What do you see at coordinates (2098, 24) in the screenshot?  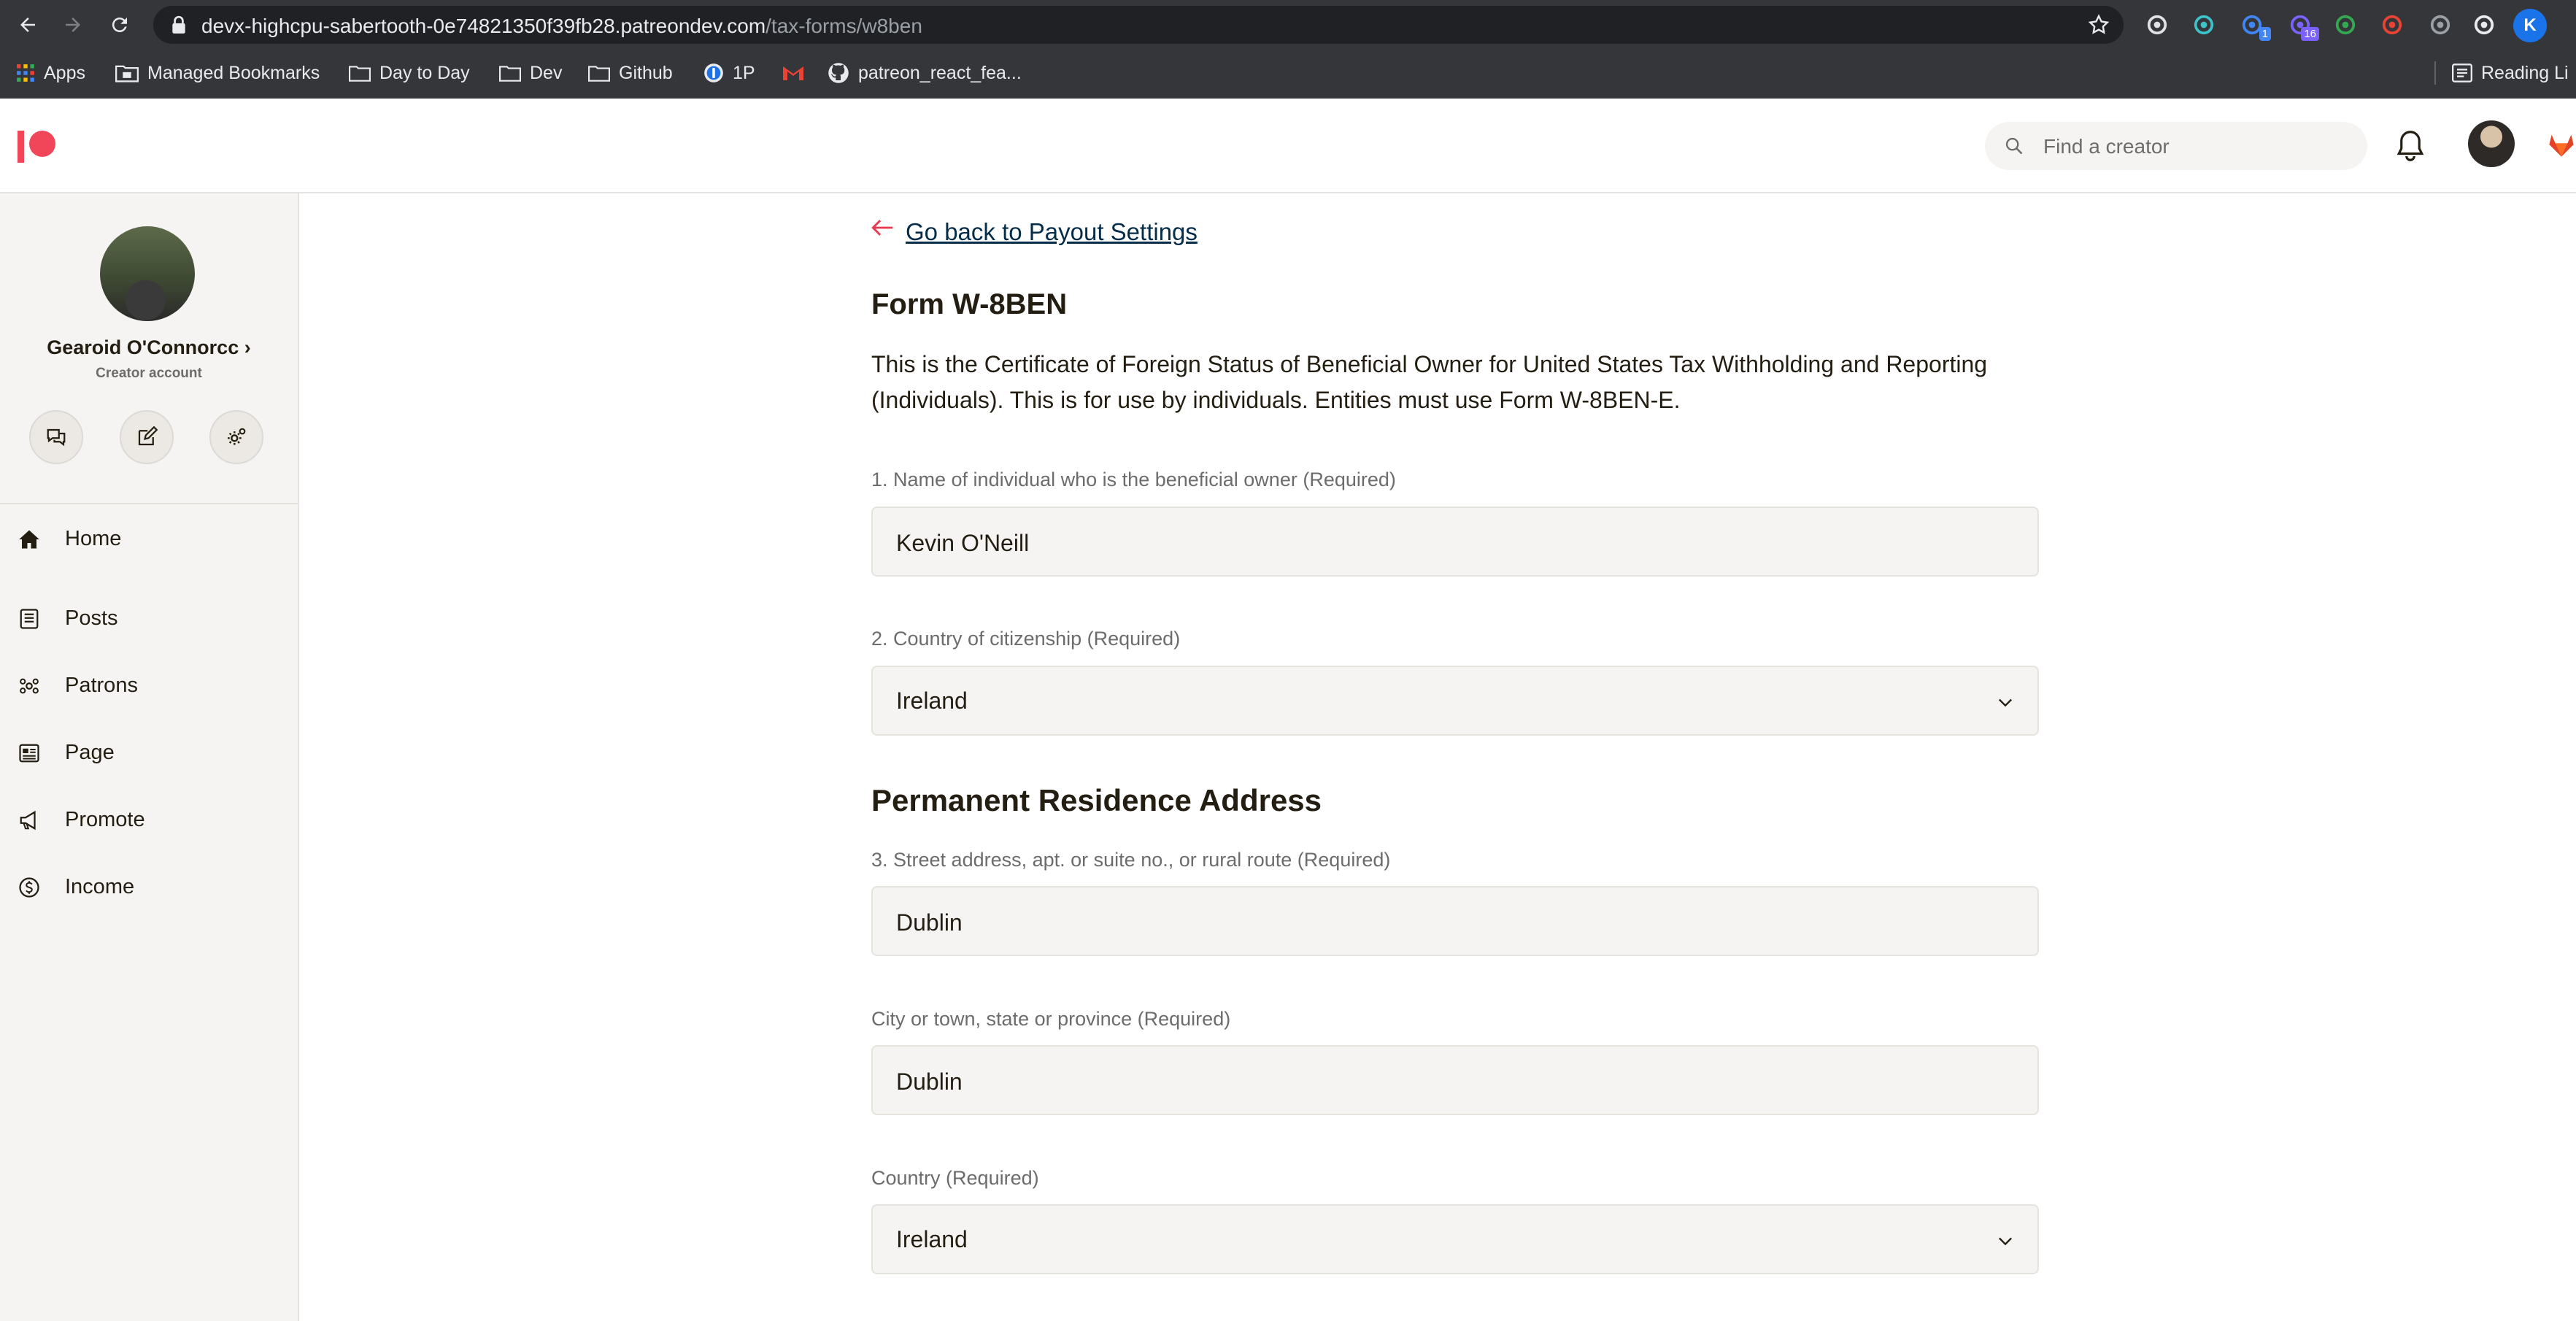 I see `bookmark-star-icon` at bounding box center [2098, 24].